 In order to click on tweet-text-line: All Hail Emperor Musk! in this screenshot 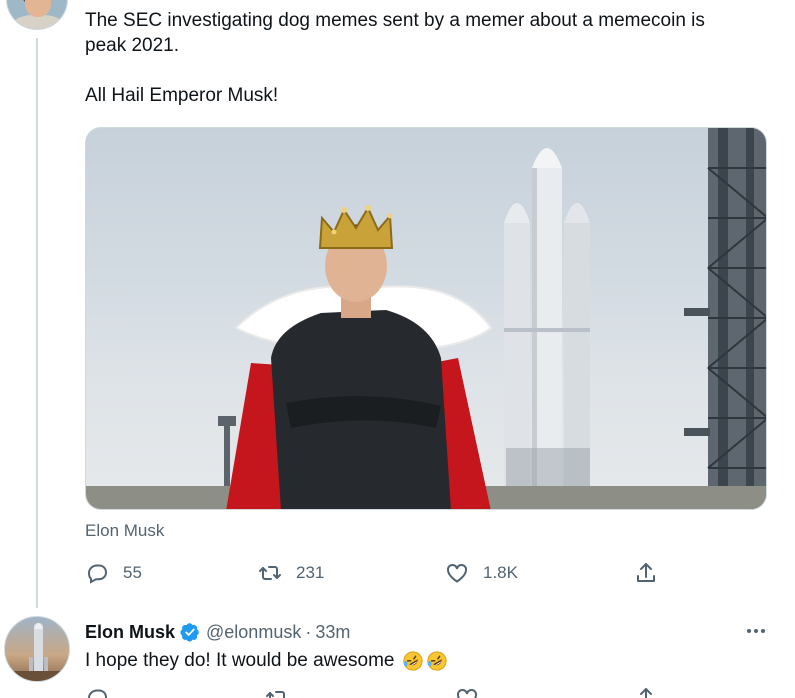, I will do `click(182, 95)`.